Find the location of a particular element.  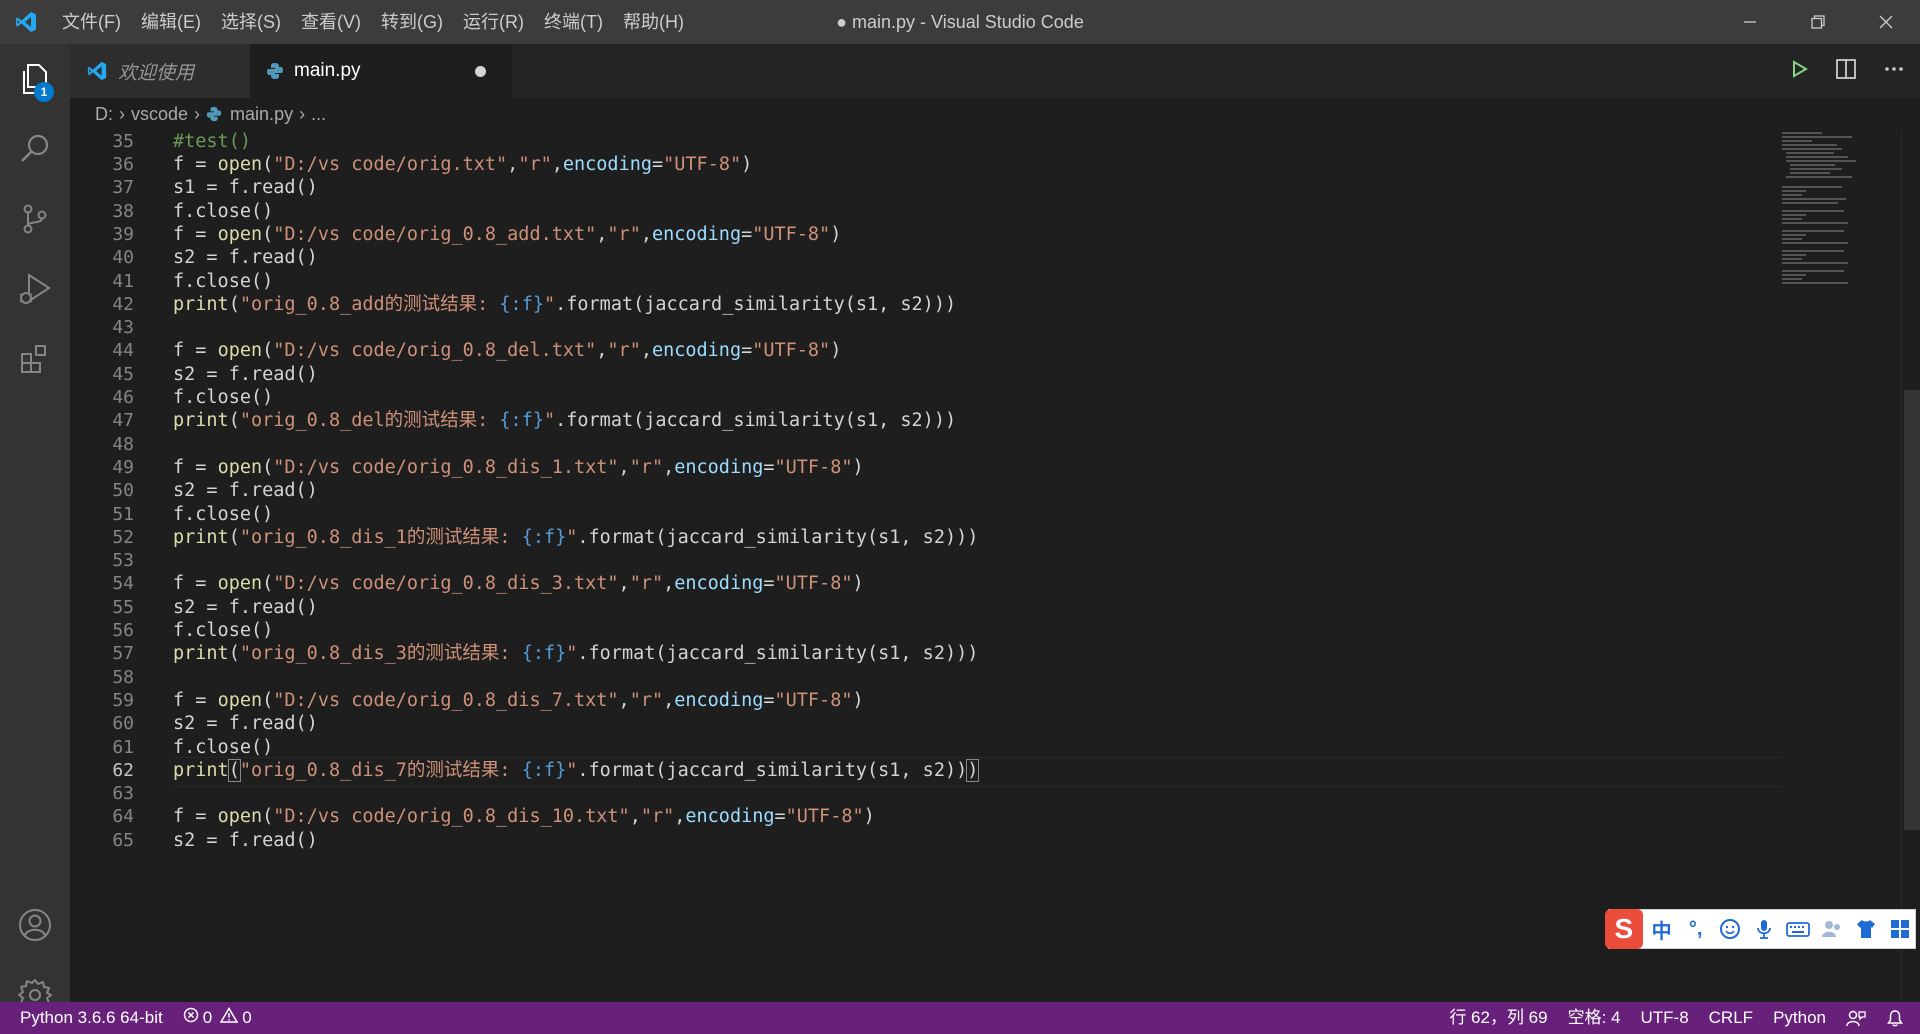

python-interpreter: Python 3.6.6 64-bit is located at coordinates (86, 1018).